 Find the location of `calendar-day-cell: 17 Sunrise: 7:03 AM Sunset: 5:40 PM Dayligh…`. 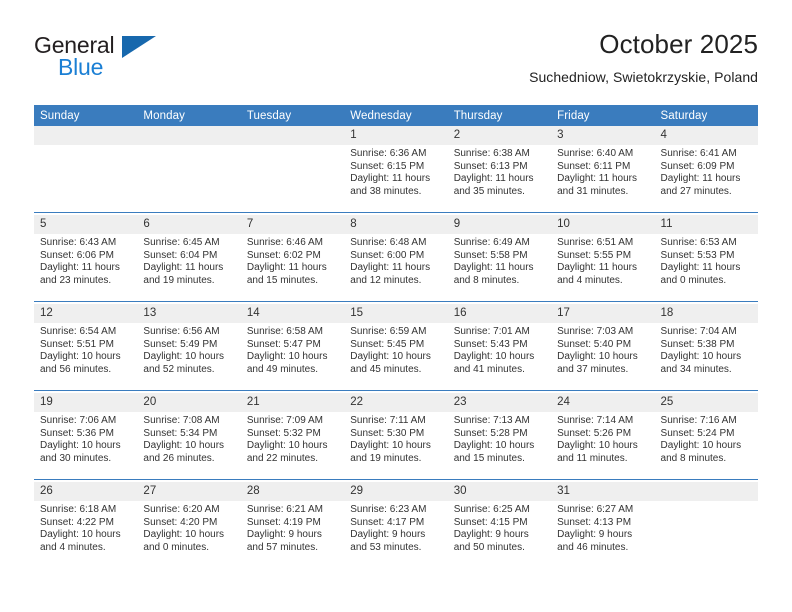

calendar-day-cell: 17 Sunrise: 7:03 AM Sunset: 5:40 PM Dayligh… is located at coordinates (603, 347).